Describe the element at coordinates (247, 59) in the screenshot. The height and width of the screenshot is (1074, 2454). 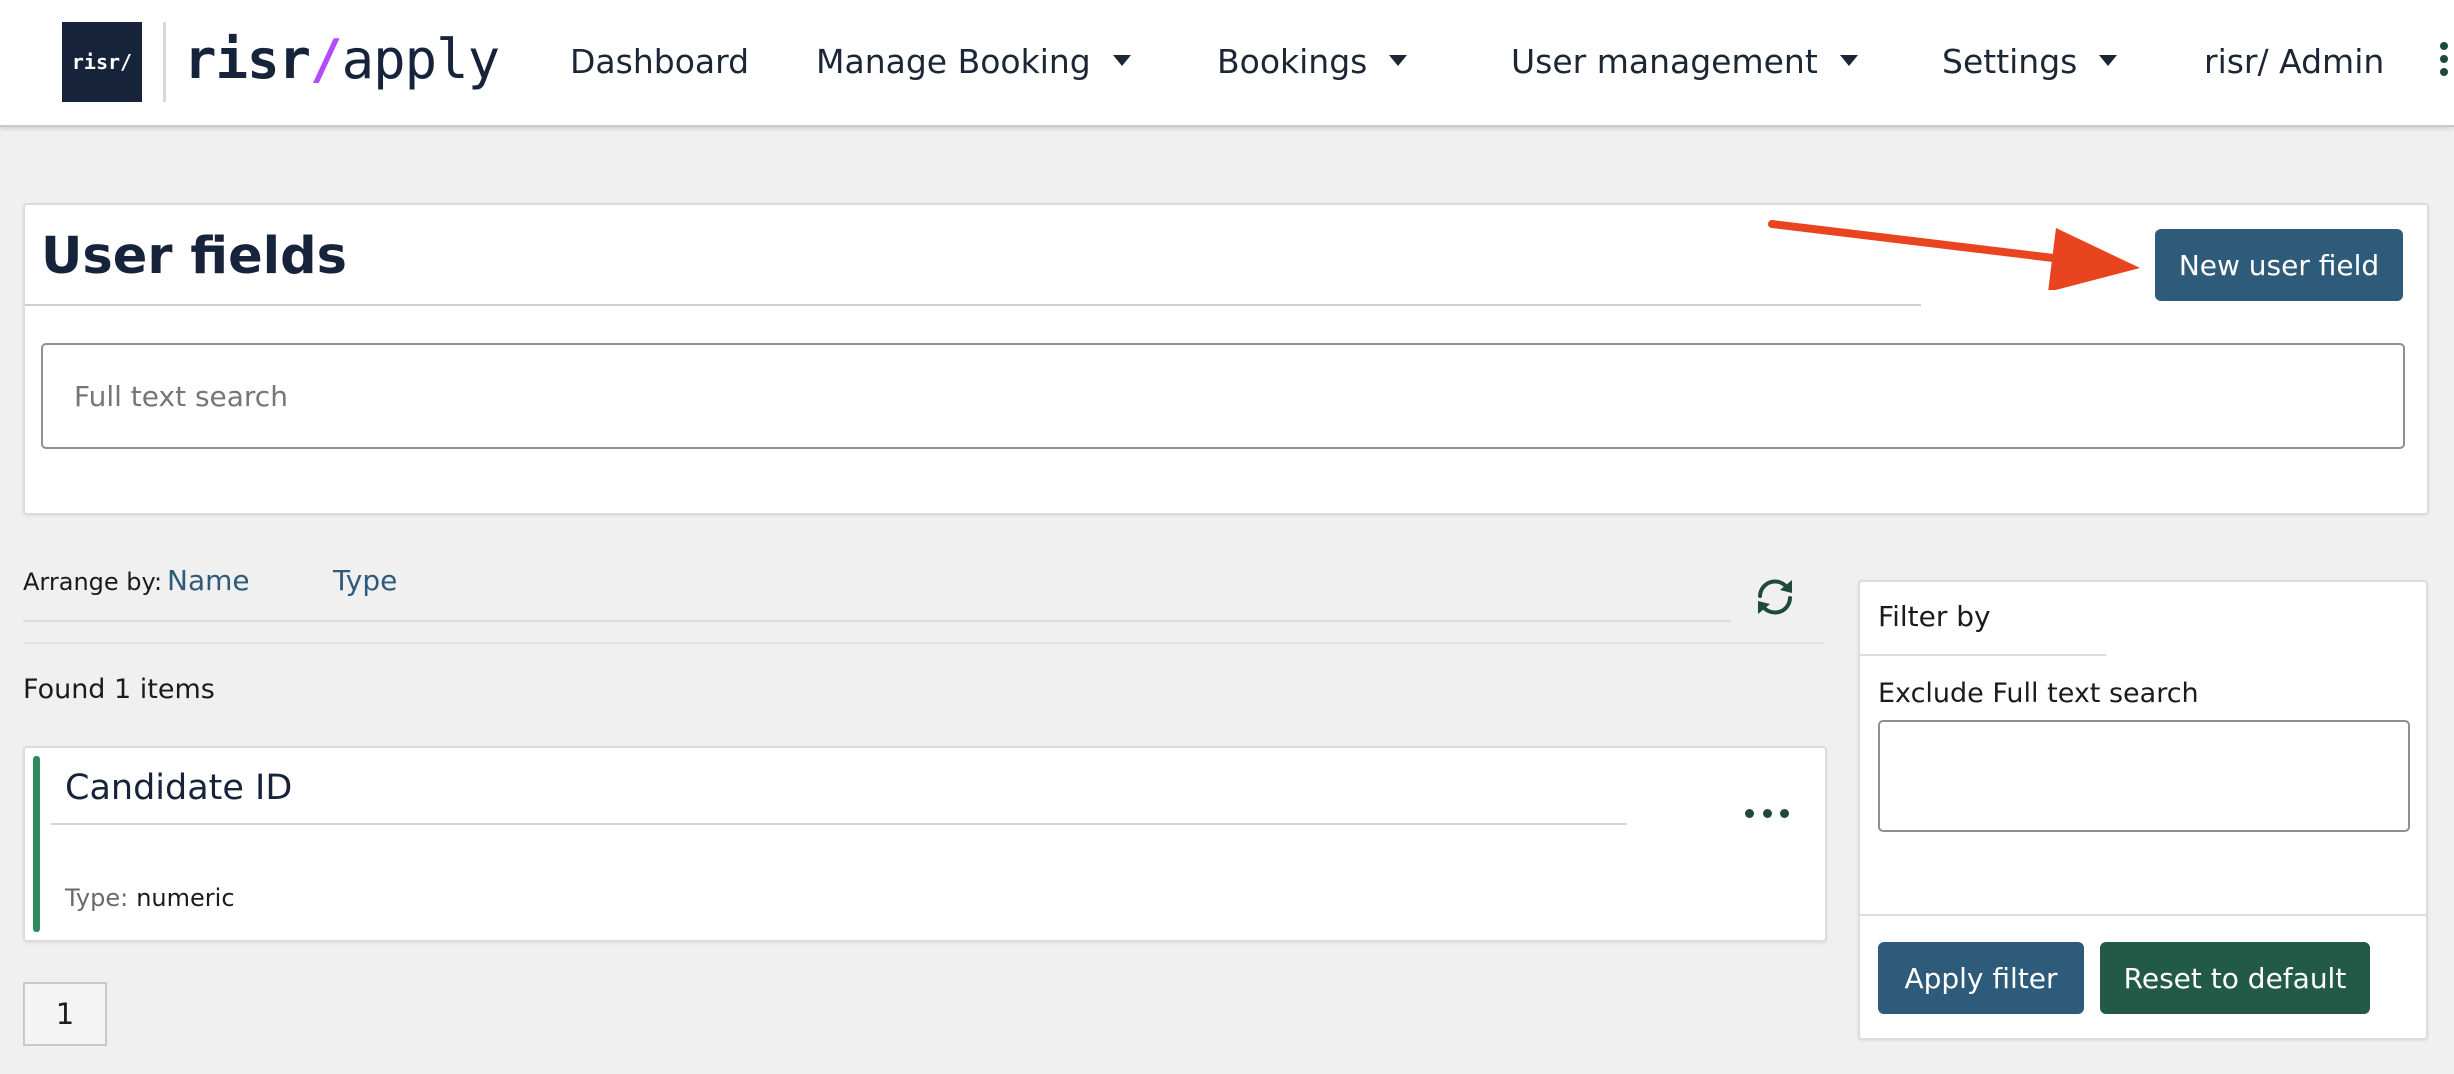
I see `brand-prefix: risr` at that location.